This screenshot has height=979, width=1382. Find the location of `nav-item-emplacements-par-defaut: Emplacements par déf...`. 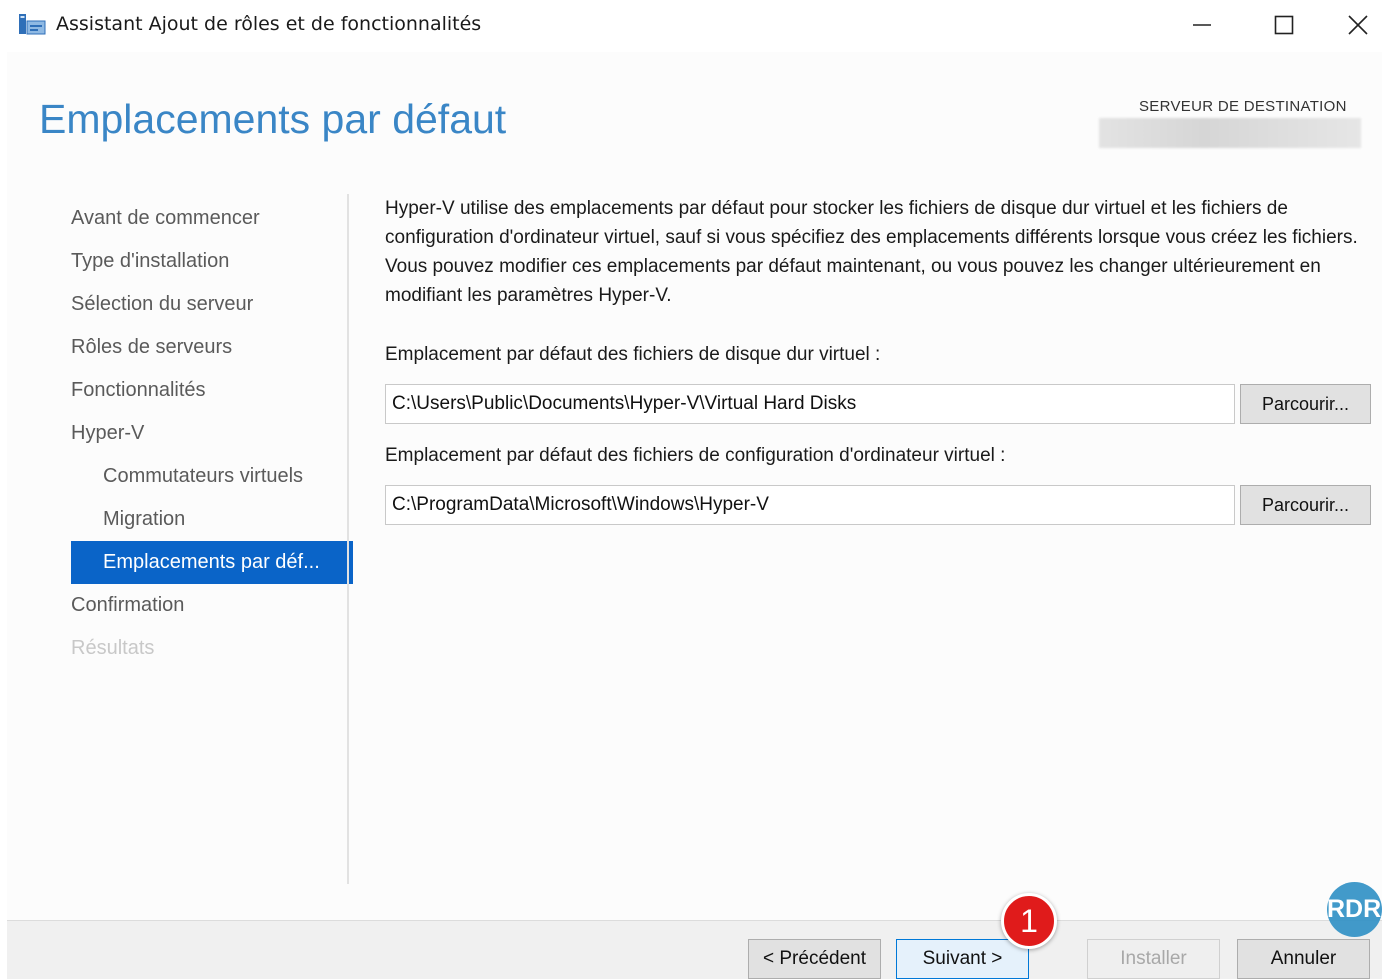

nav-item-emplacements-par-defaut: Emplacements par déf... is located at coordinates (212, 562).